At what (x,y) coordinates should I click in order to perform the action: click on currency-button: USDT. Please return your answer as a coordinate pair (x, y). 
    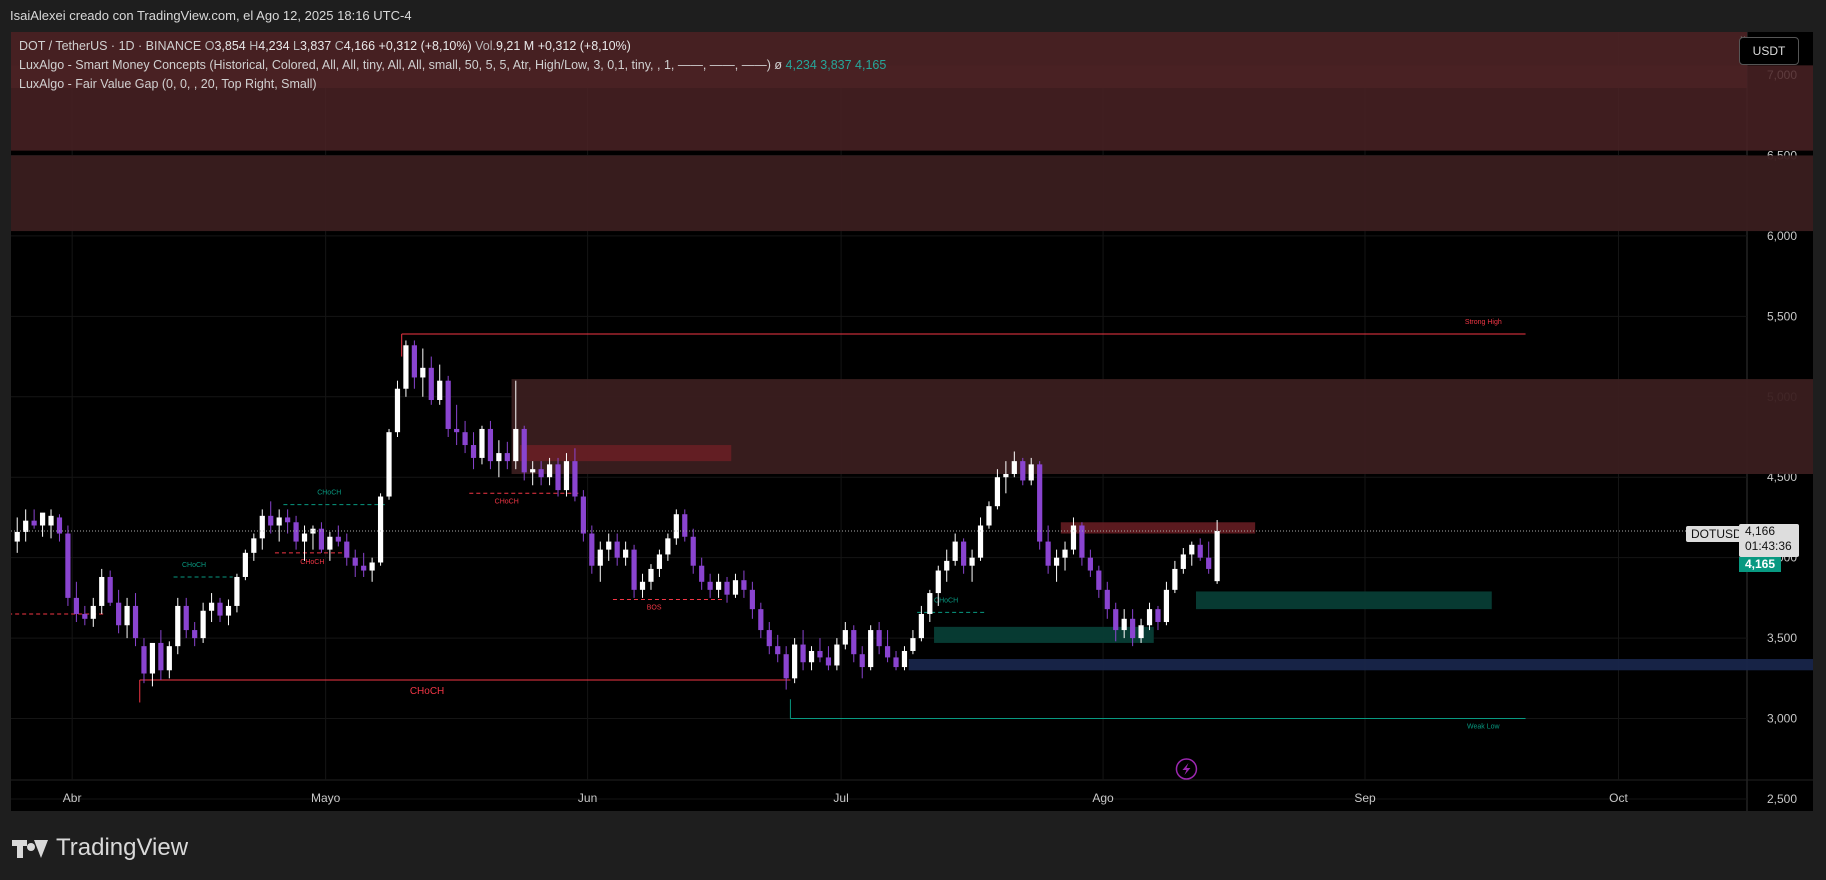
    Looking at the image, I should click on (1769, 51).